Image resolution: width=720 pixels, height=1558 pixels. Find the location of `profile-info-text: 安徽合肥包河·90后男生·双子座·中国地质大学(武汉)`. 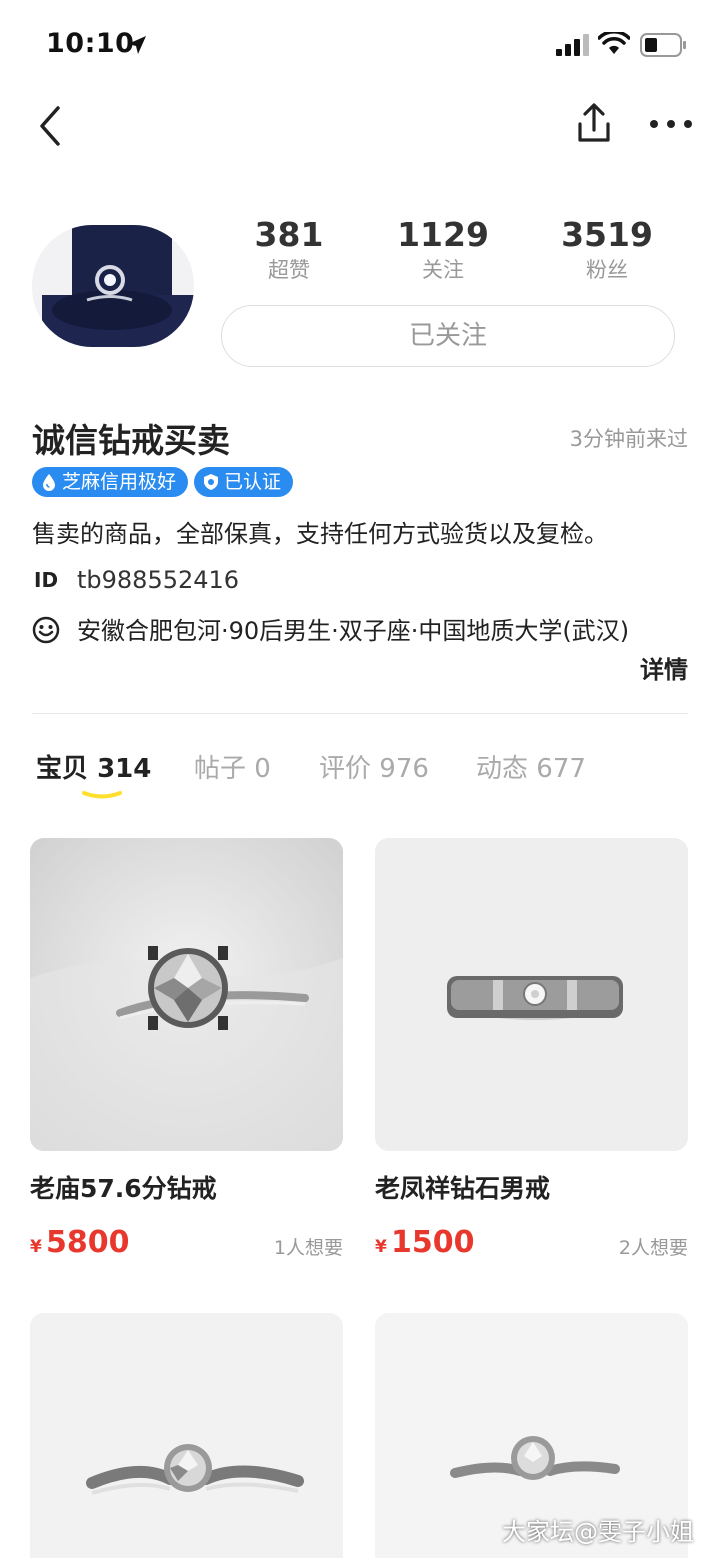

profile-info-text: 安徽合肥包河·90后男生·双子座·中国地质大学(武汉) is located at coordinates (353, 631).